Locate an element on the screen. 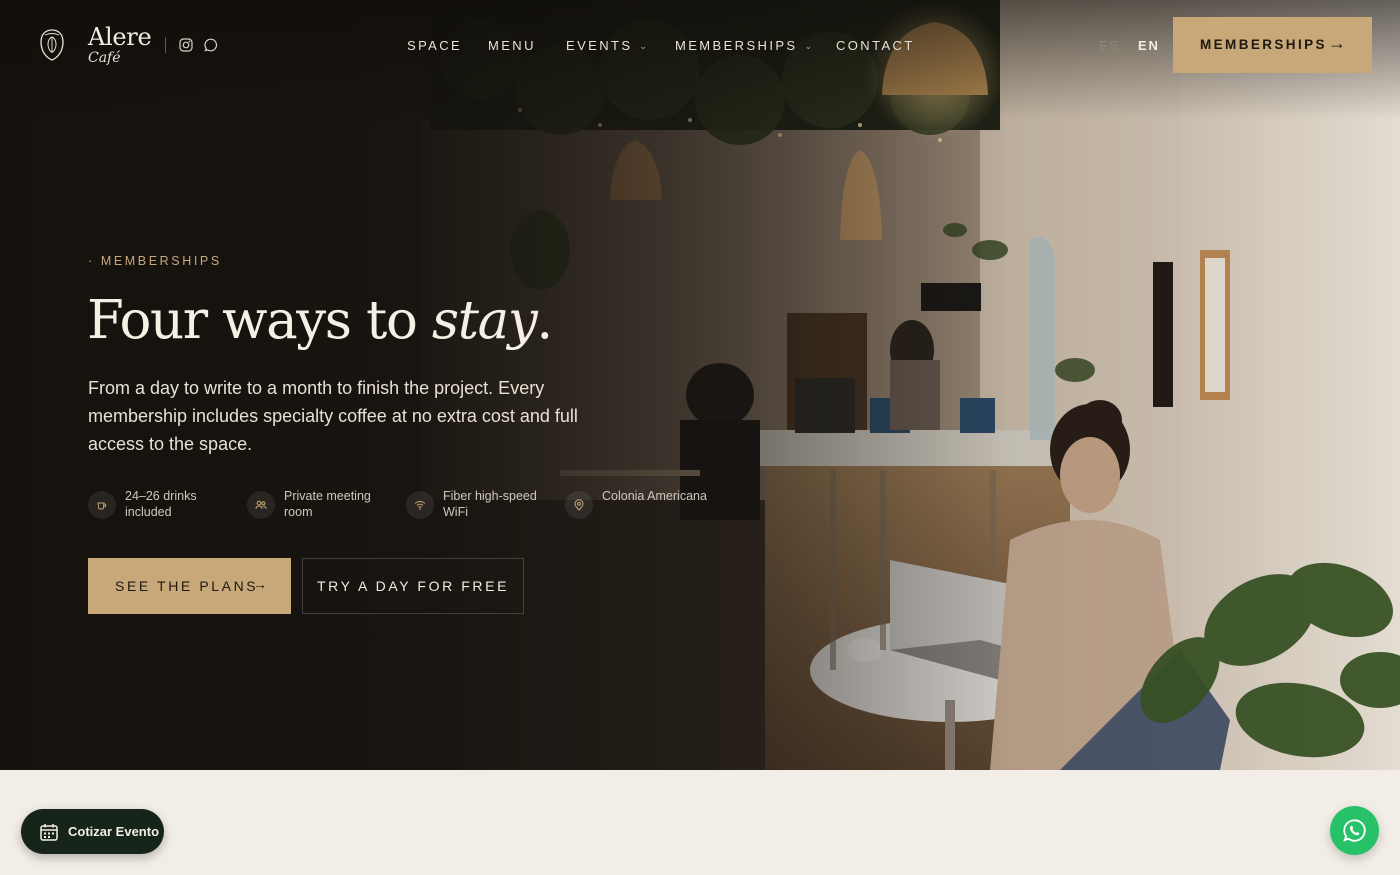  logo-crest-icon is located at coordinates (52, 45).